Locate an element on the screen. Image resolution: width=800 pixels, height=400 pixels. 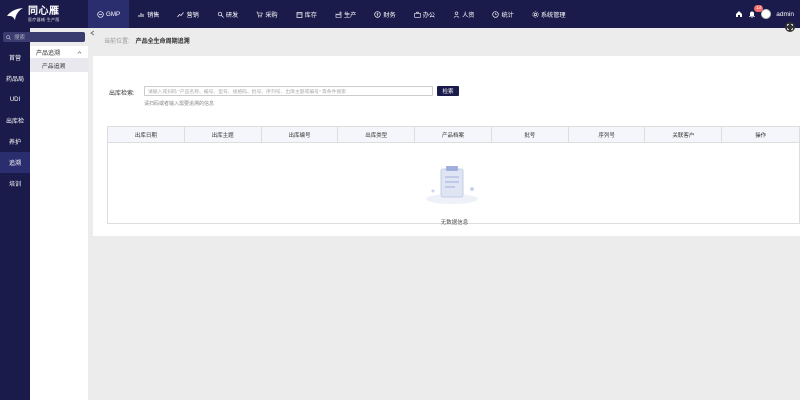
outbound-search-label: 出库检索: is located at coordinates (122, 94).